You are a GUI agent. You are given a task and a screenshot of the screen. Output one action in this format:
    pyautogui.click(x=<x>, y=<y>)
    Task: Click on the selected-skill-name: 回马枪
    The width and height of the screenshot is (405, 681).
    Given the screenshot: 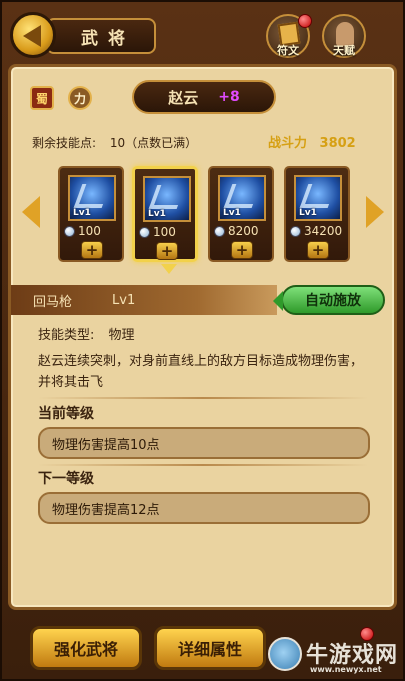 What is the action you would take?
    pyautogui.click(x=53, y=302)
    